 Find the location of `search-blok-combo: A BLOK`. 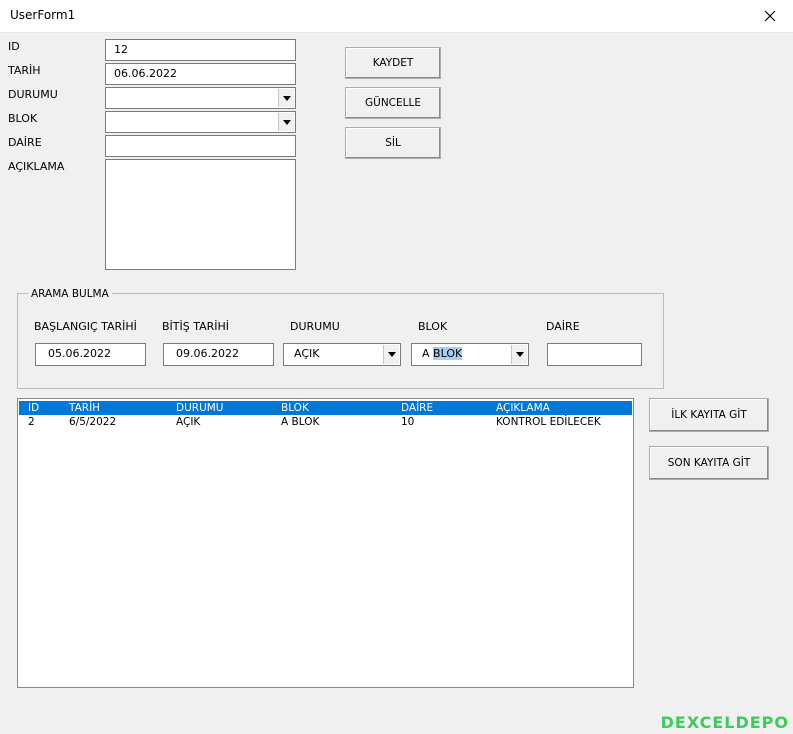

search-blok-combo: A BLOK is located at coordinates (470, 354).